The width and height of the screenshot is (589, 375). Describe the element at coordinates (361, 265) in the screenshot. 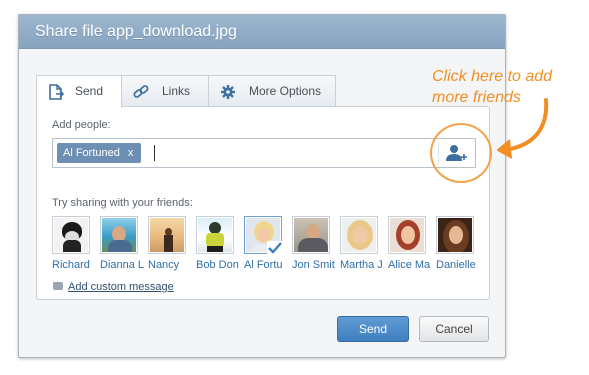

I see `friend-name: Martha J` at that location.